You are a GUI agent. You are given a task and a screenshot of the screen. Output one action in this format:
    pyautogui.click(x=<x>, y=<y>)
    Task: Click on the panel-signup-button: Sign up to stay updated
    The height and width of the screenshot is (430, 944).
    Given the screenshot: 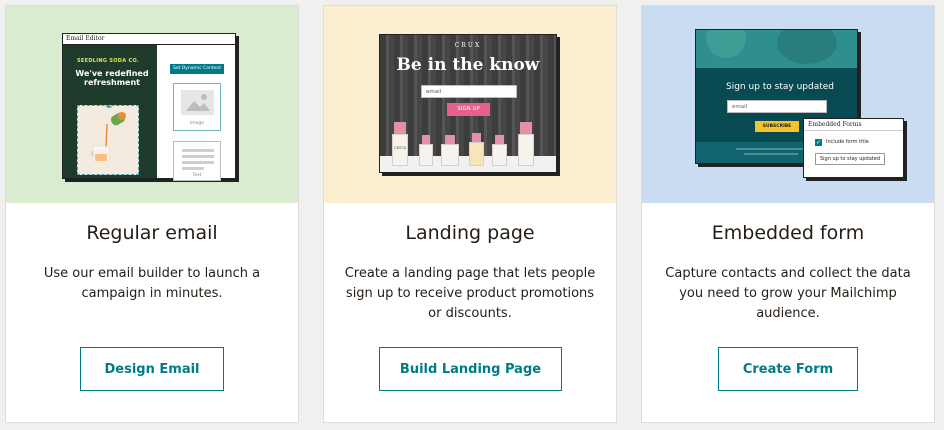 What is the action you would take?
    pyautogui.click(x=850, y=159)
    